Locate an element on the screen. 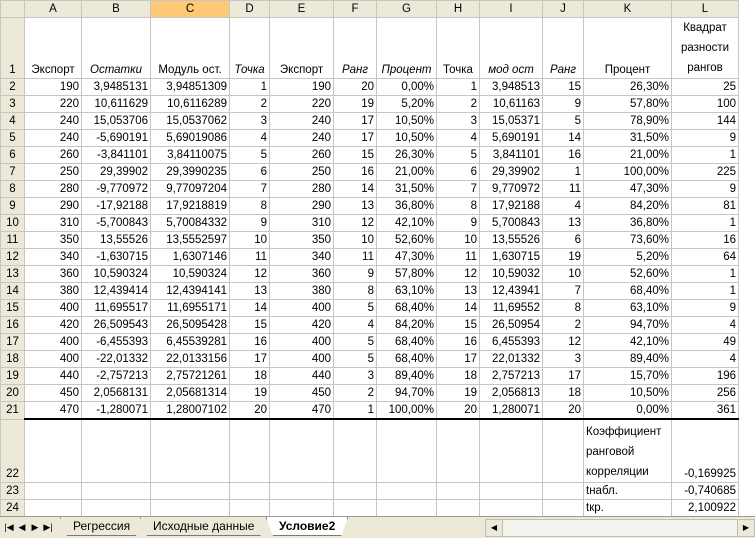 This screenshot has height=538, width=755. data-cell: 12 is located at coordinates (458, 274).